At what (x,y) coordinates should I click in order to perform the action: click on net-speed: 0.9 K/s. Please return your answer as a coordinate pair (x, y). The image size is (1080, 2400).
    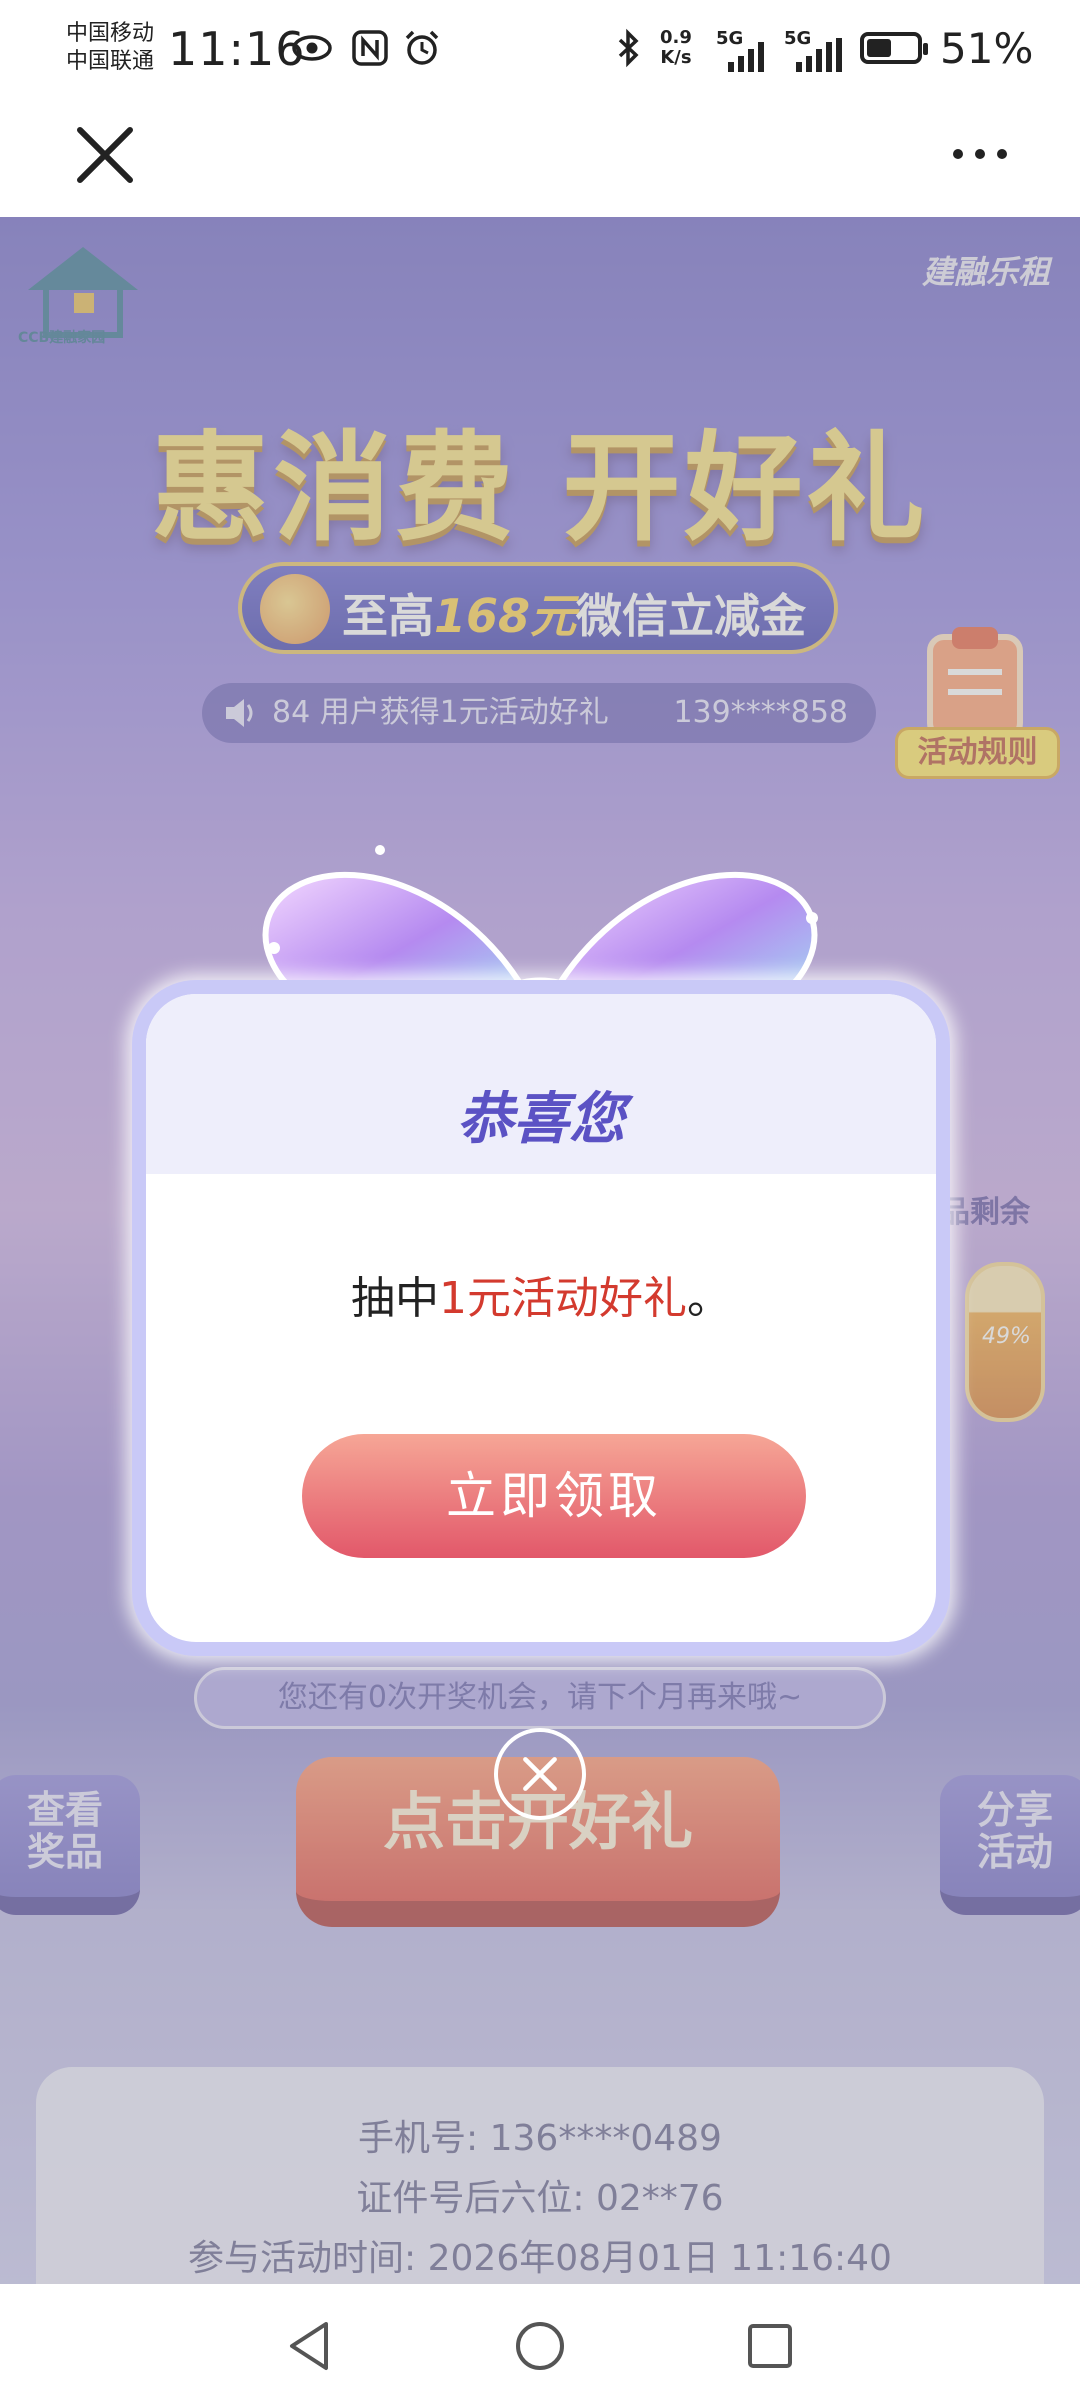
    Looking at the image, I should click on (676, 48).